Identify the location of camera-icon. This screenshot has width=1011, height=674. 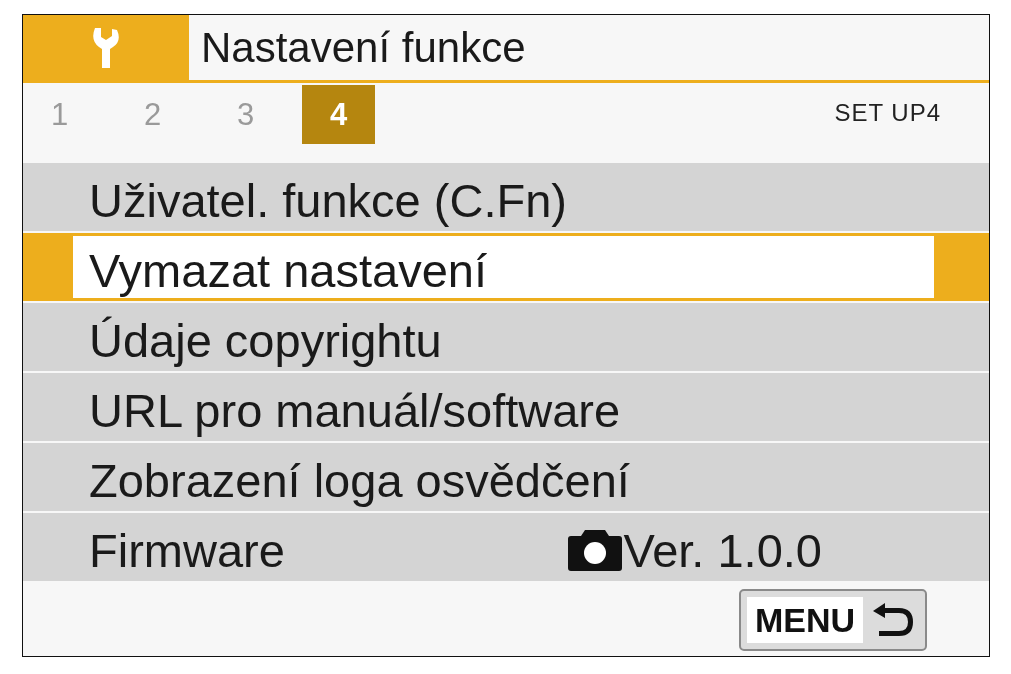
(595, 550).